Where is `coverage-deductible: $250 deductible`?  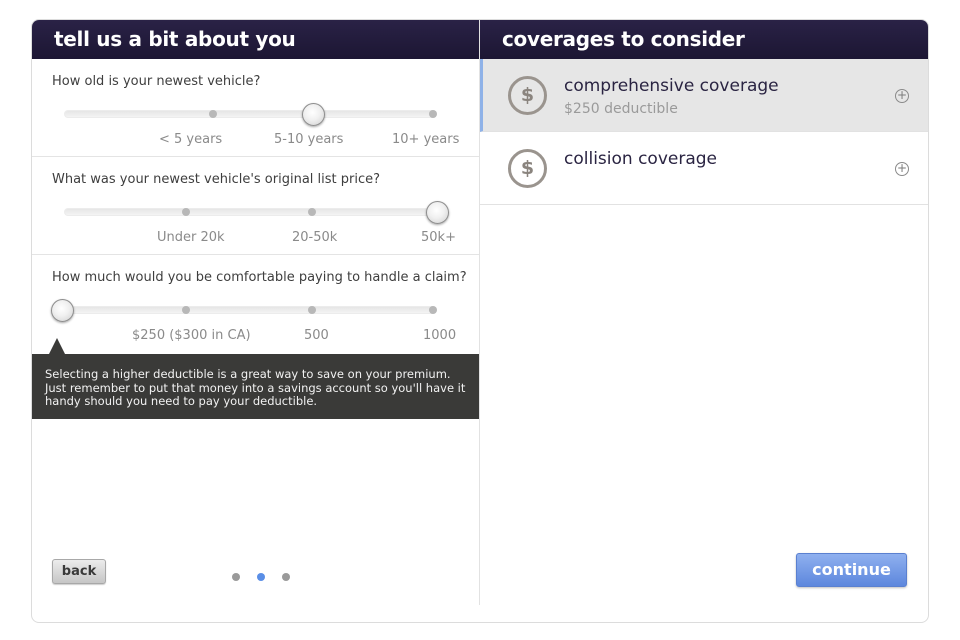 coverage-deductible: $250 deductible is located at coordinates (621, 109).